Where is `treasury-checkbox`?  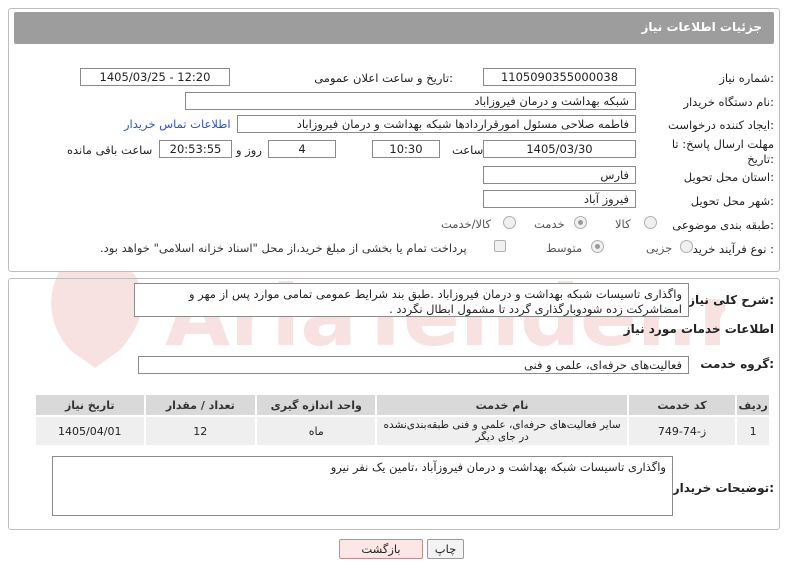
treasury-checkbox is located at coordinates (500, 246).